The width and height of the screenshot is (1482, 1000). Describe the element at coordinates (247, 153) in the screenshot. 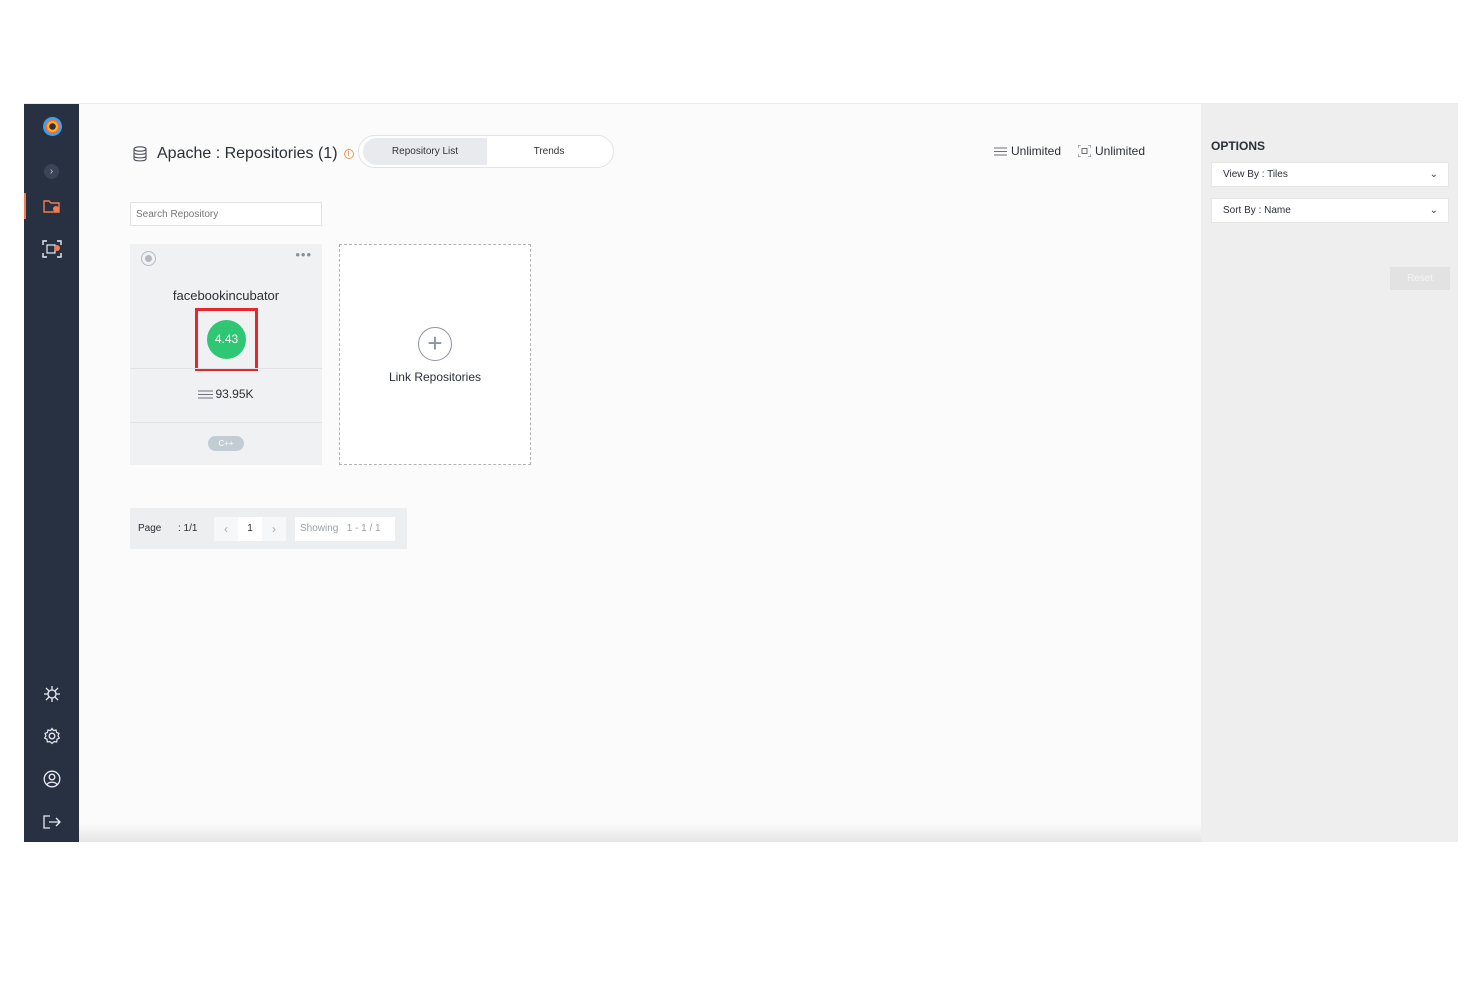

I see `page-title: Apache : Repositories (1)` at that location.